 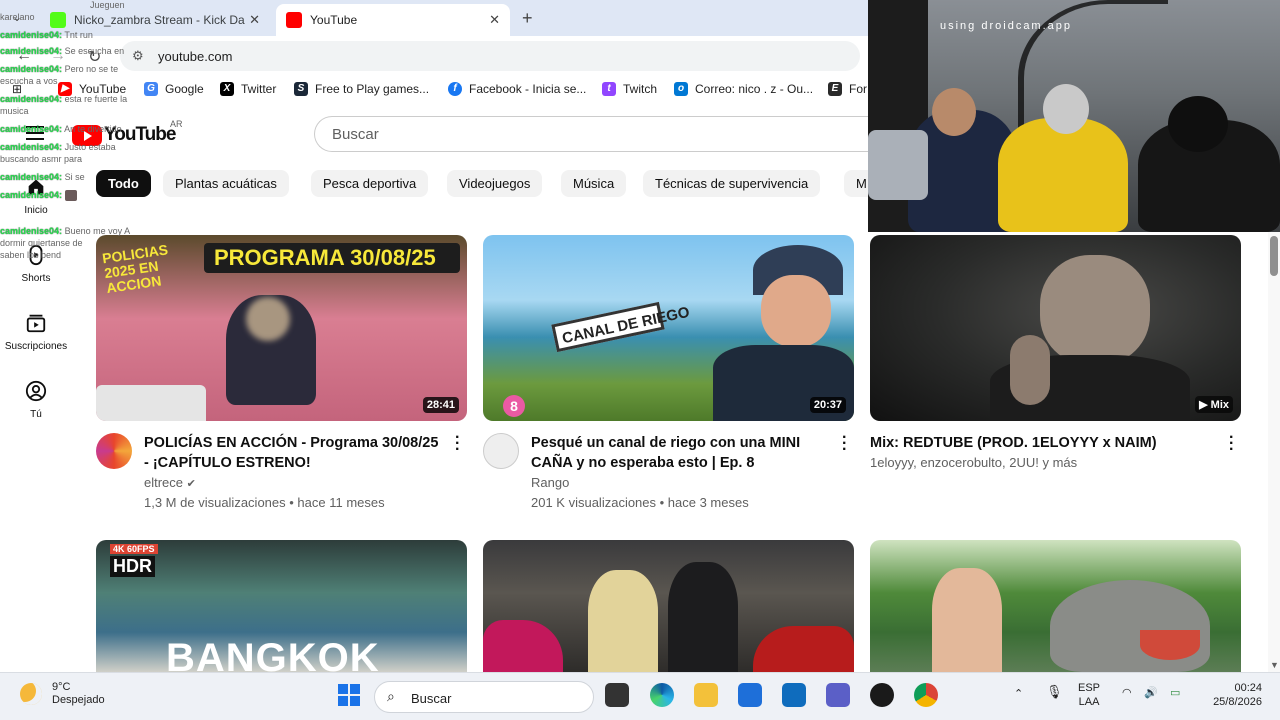 I want to click on chrome-icon, so click(x=926, y=695).